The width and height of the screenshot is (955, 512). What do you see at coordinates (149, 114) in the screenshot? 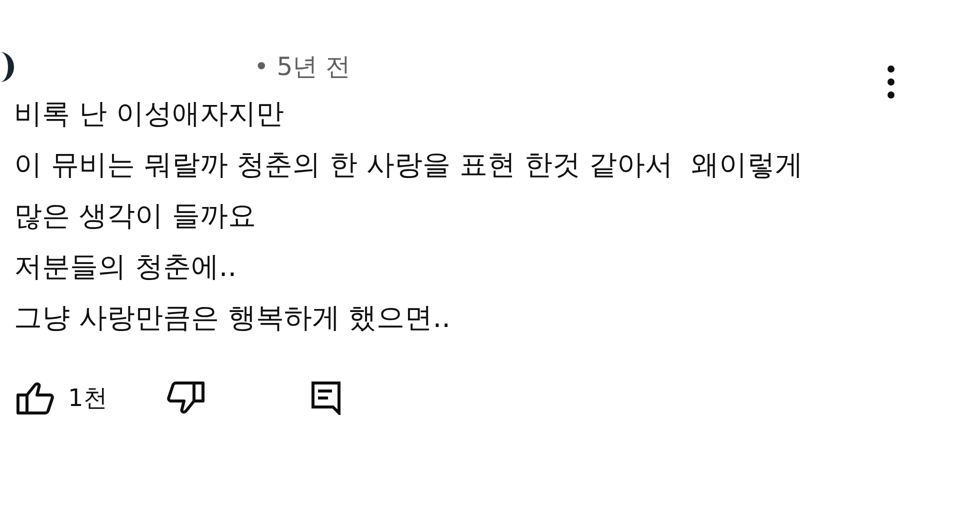
I see `comment-text-line: 비록 난 이성애자지만` at bounding box center [149, 114].